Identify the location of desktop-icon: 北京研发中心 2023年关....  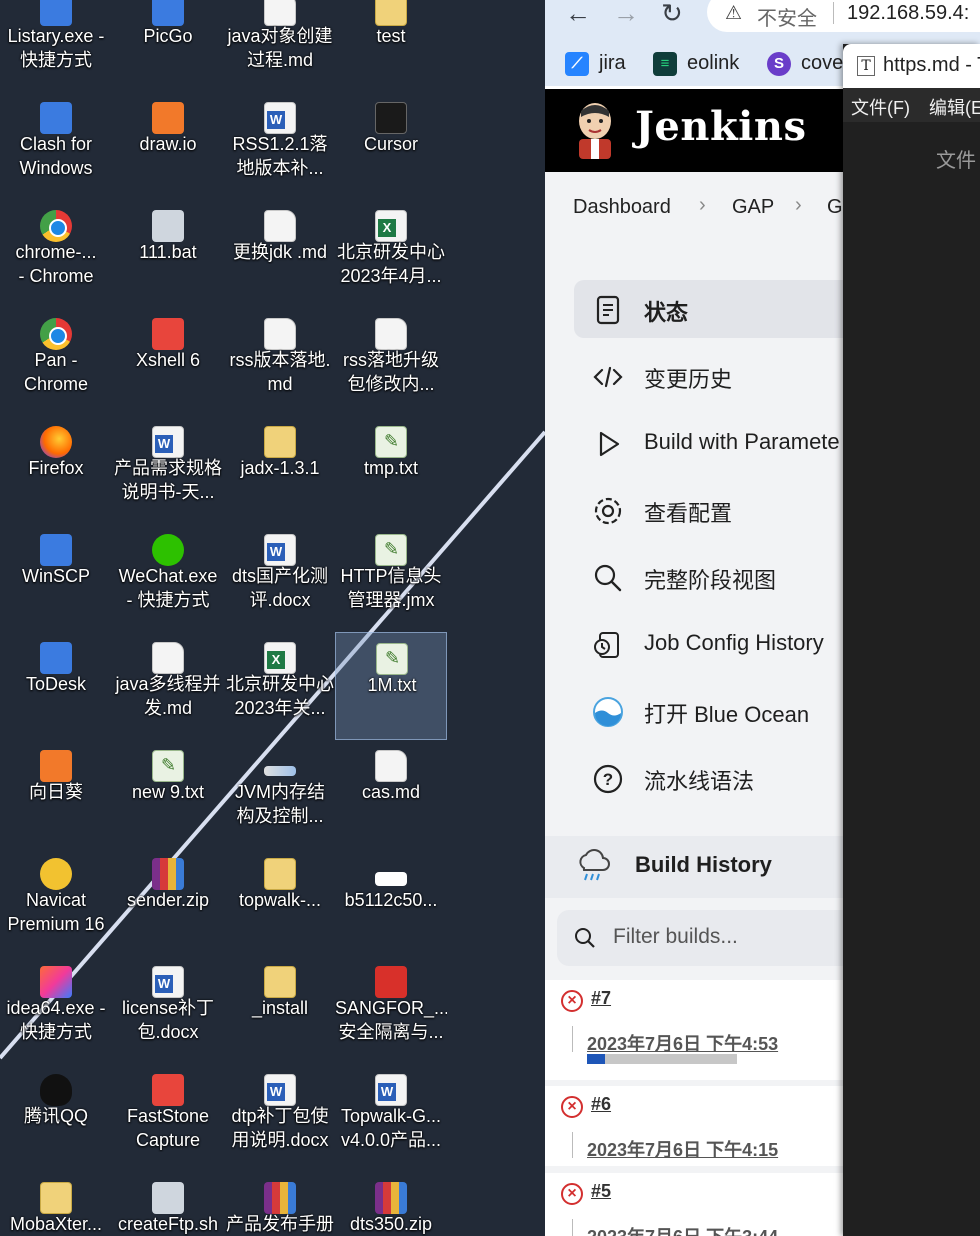
(280, 686).